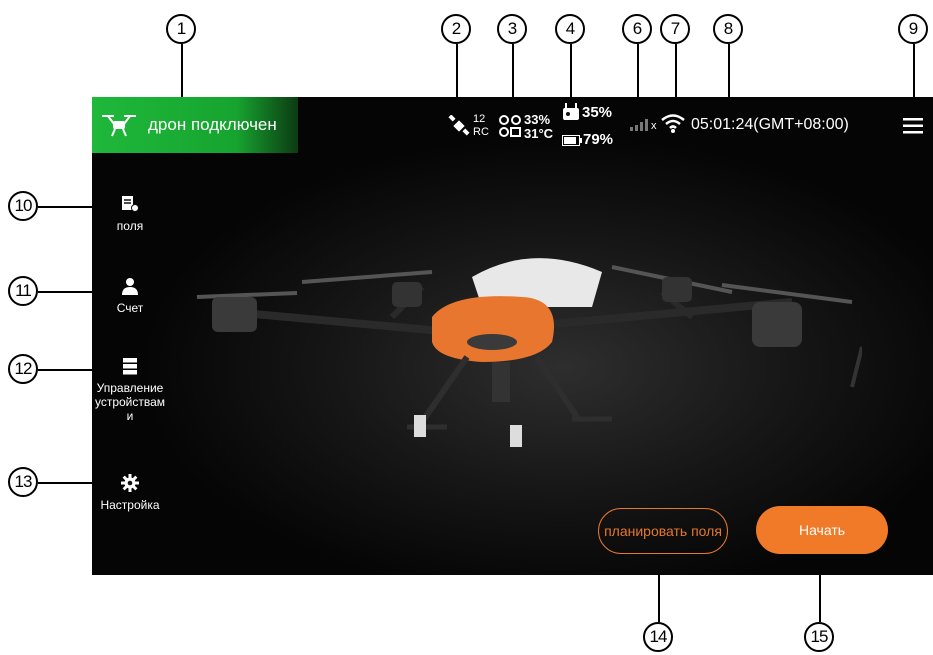 Image resolution: width=933 pixels, height=655 pixels. I want to click on callout-6: 6, so click(637, 29).